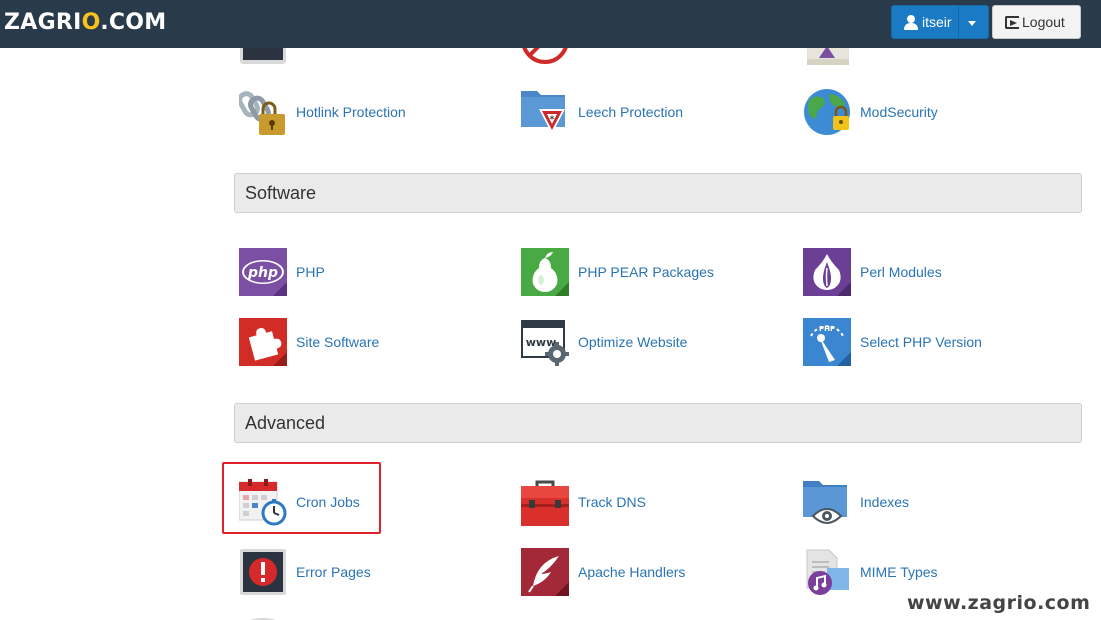 This screenshot has height=620, width=1101. Describe the element at coordinates (856, 502) in the screenshot. I see `indexes-link: Indexes` at that location.